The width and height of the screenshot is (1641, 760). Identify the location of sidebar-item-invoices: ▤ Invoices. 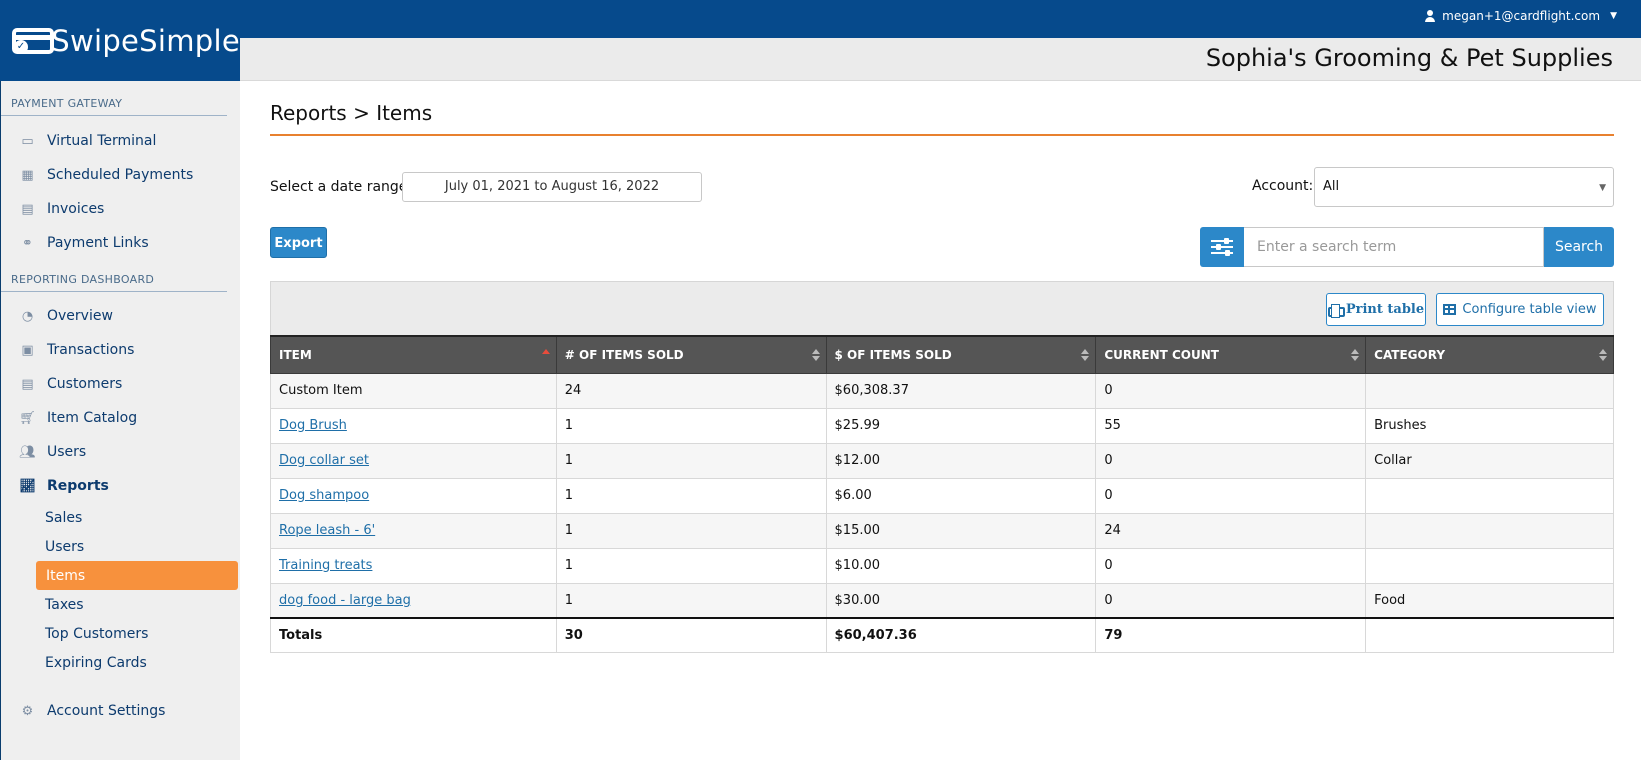
(120, 209).